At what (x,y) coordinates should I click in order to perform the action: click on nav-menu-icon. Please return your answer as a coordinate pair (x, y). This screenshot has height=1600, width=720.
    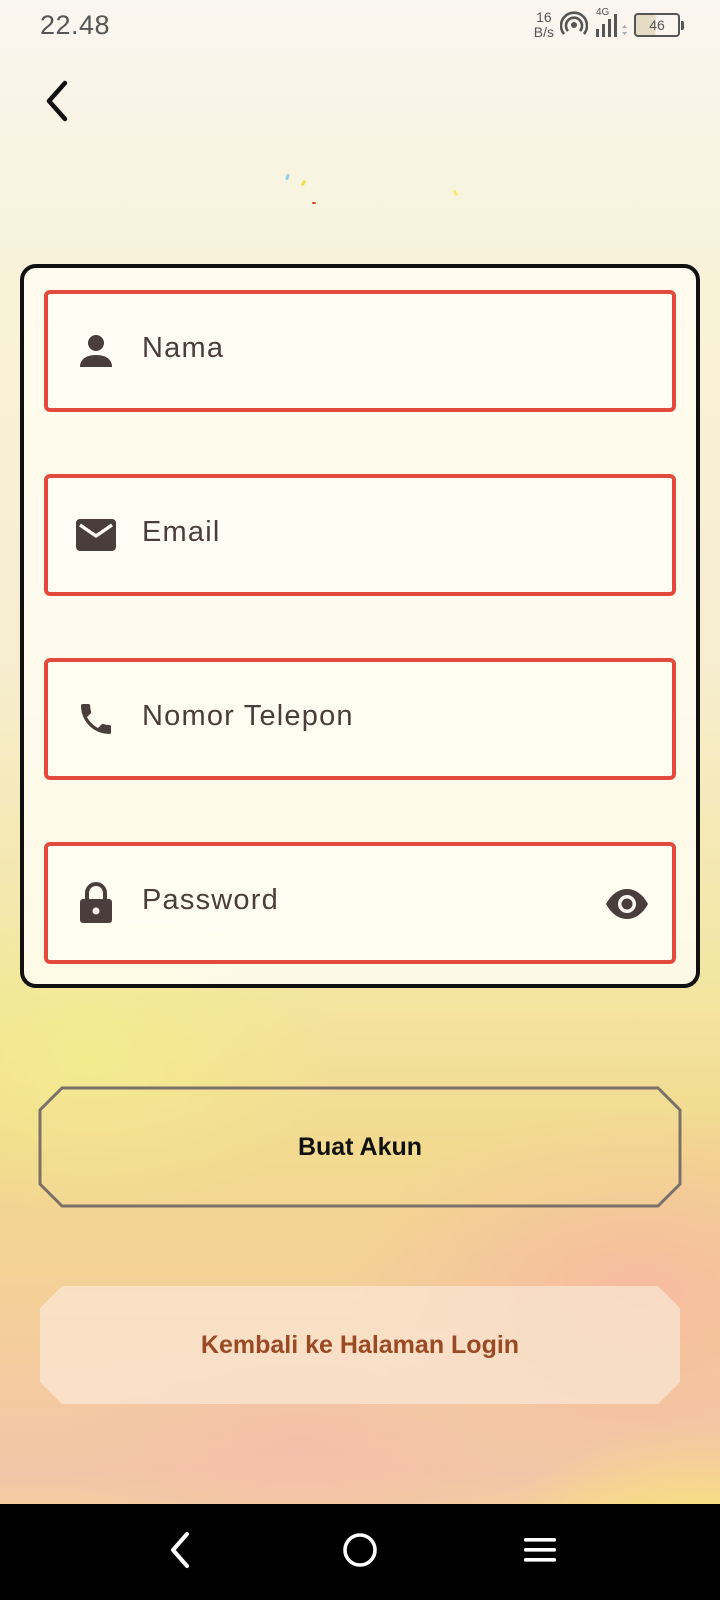
    Looking at the image, I should click on (540, 1552).